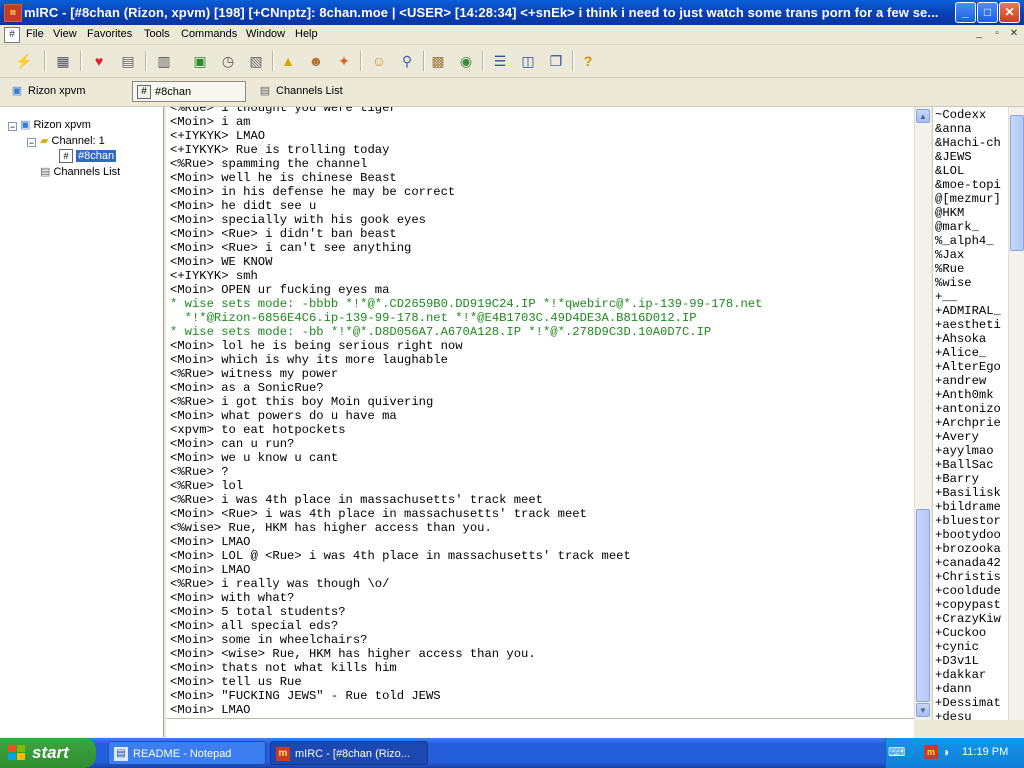  I want to click on chat-scrollbar: ▲ ▼, so click(922, 413).